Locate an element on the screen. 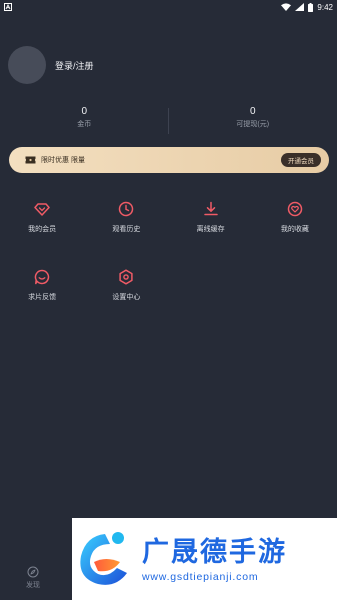  settings-icon is located at coordinates (126, 277).